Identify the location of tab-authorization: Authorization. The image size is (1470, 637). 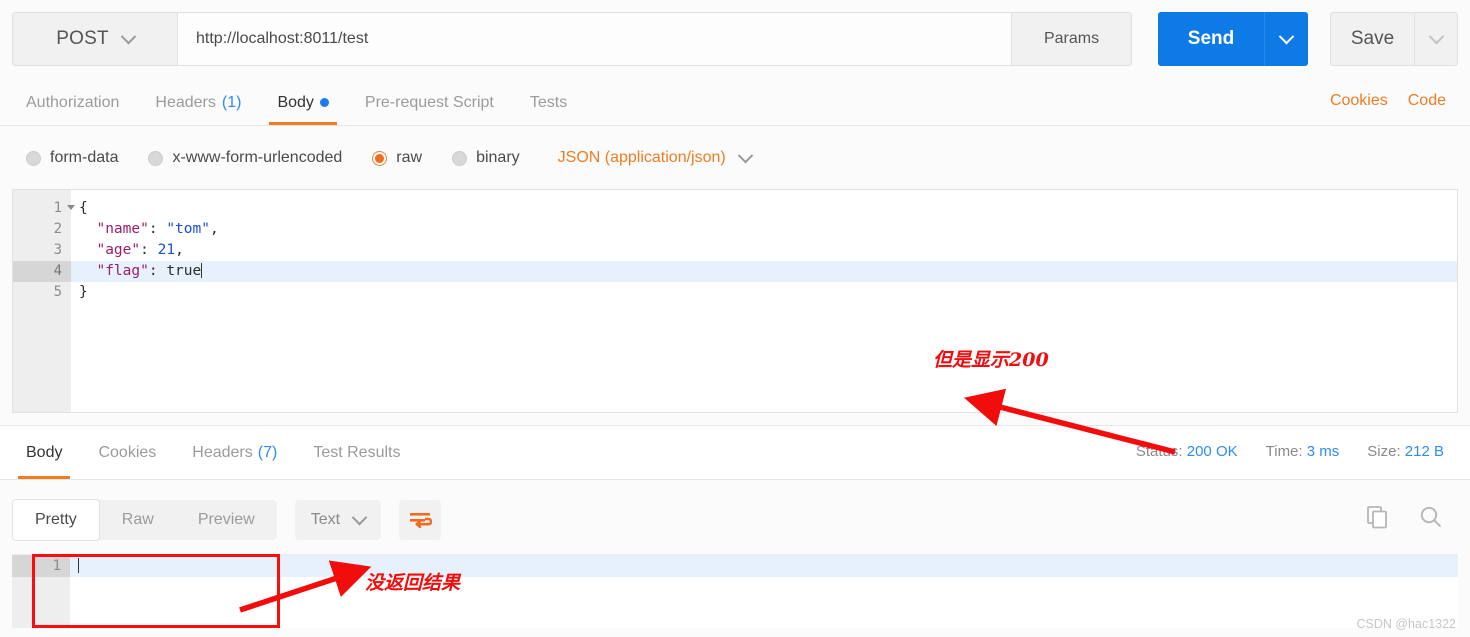
(72, 102).